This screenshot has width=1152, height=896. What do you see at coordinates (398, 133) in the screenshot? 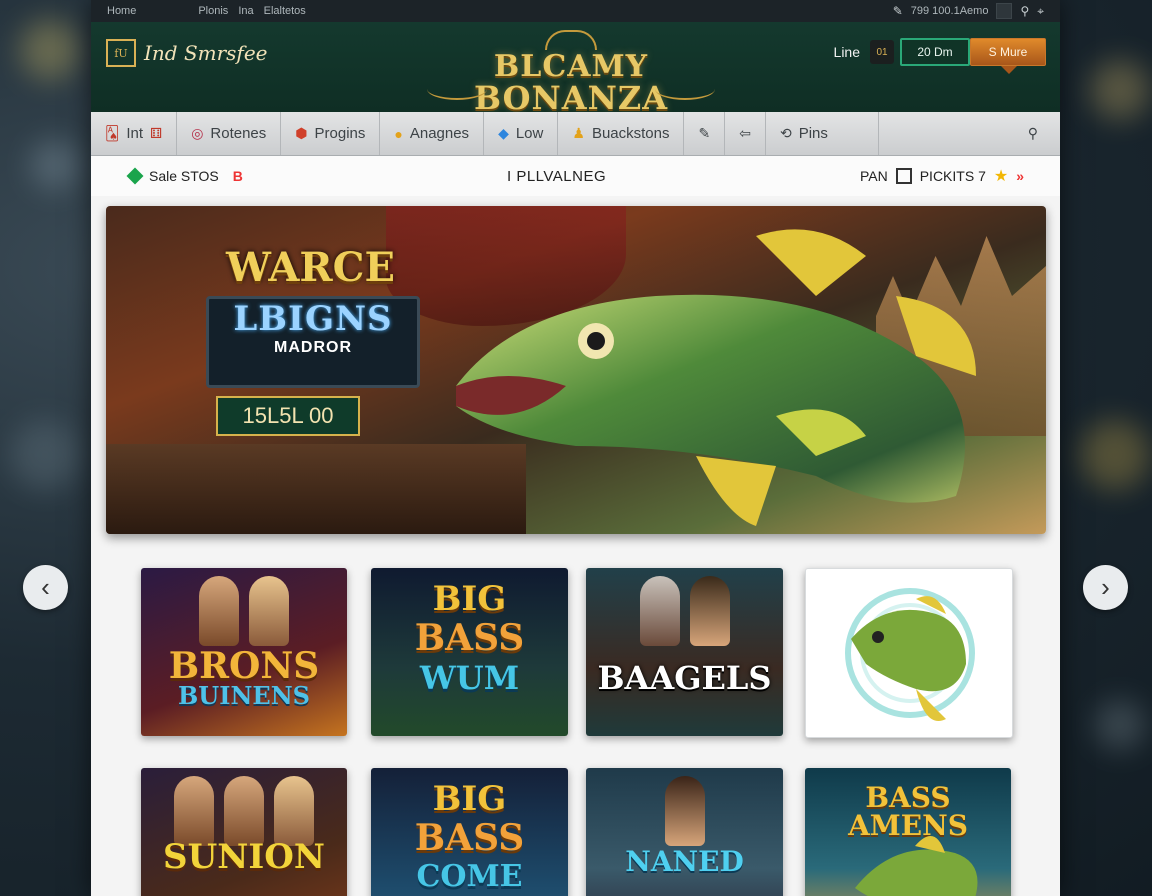
I see `coin-icon: ●` at bounding box center [398, 133].